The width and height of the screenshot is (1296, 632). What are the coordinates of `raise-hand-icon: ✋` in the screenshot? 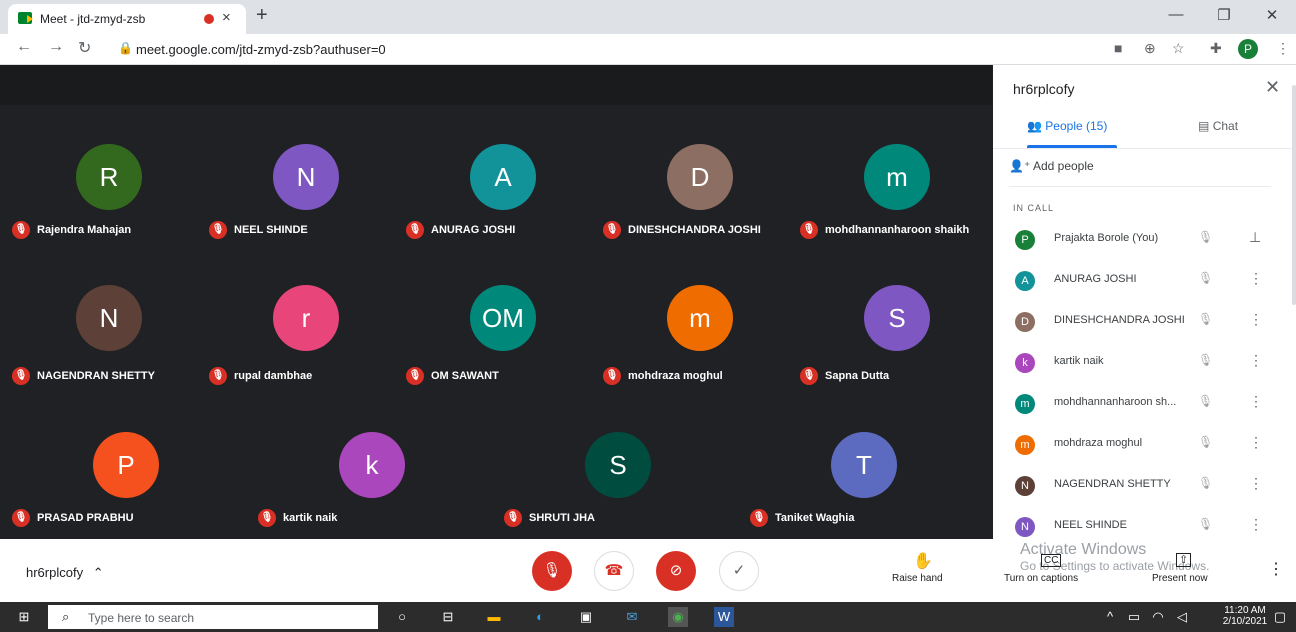 It's located at (923, 561).